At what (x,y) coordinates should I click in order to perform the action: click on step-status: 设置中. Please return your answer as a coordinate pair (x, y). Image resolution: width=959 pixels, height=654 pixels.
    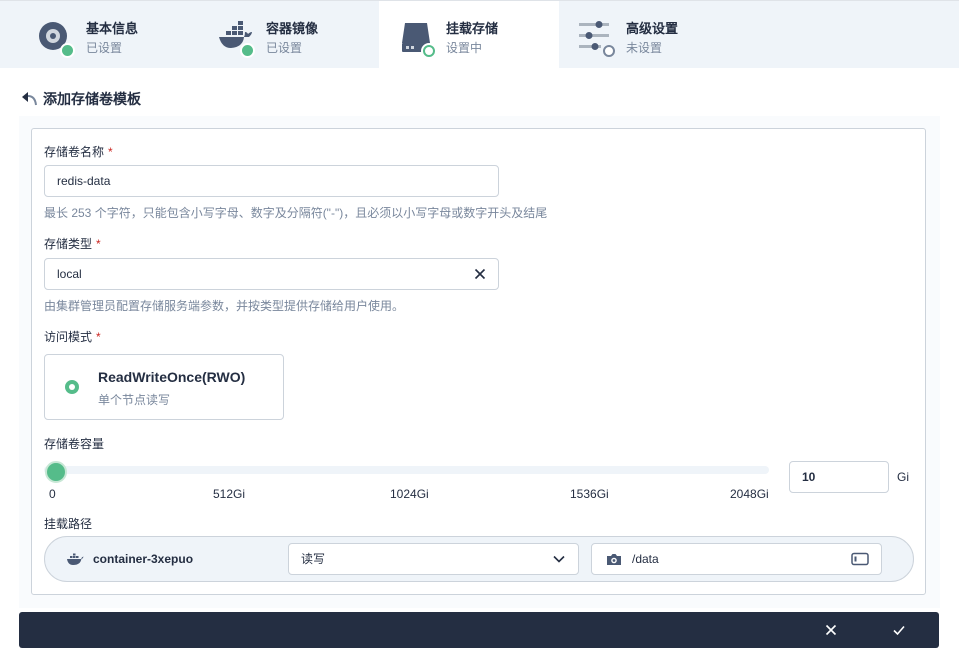
    Looking at the image, I should click on (464, 48).